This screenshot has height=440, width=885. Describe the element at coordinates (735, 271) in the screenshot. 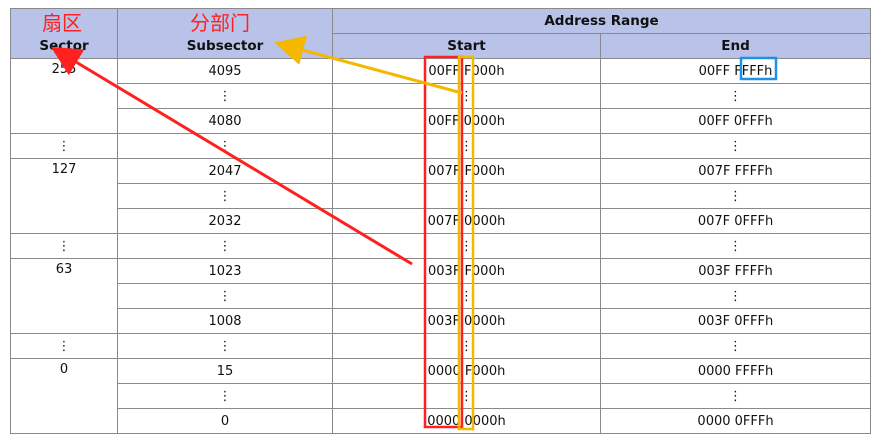

I see `end-cell: 003F FFFFh` at that location.